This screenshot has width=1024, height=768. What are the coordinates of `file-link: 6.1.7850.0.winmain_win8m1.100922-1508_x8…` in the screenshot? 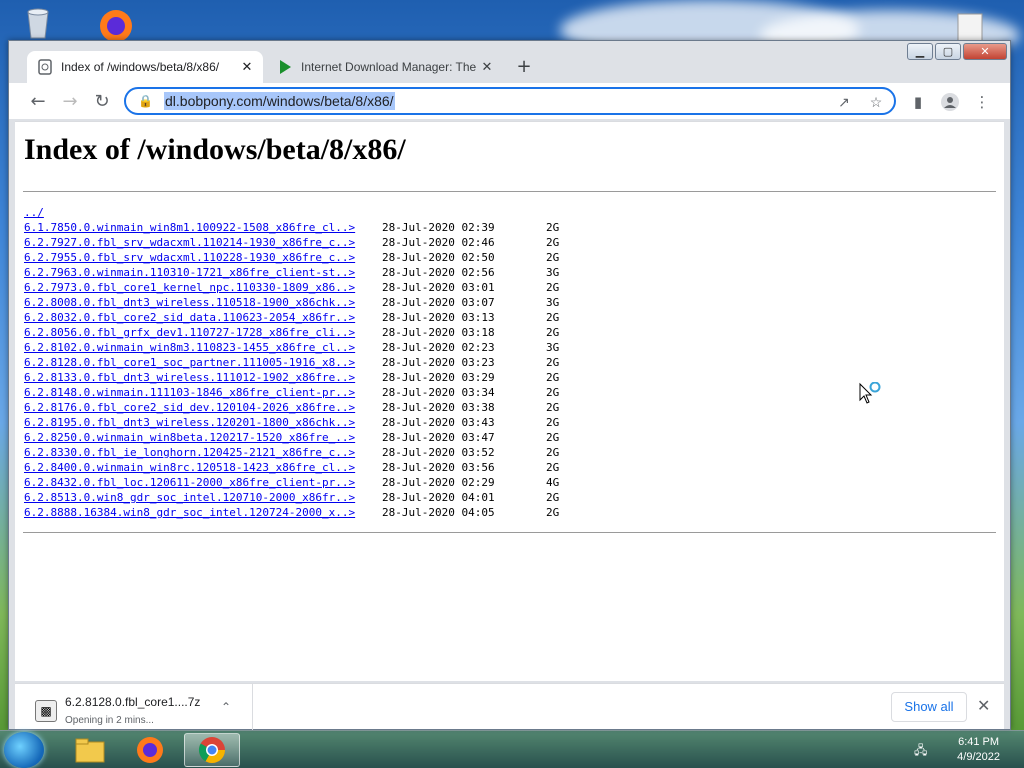 It's located at (203, 227).